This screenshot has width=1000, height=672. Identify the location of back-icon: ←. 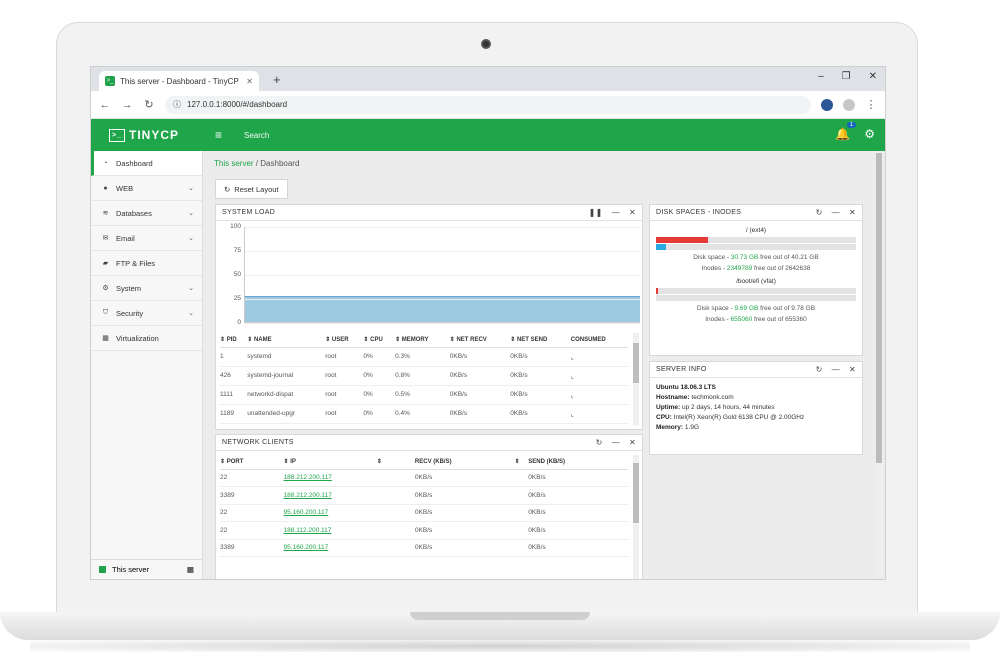
(105, 105).